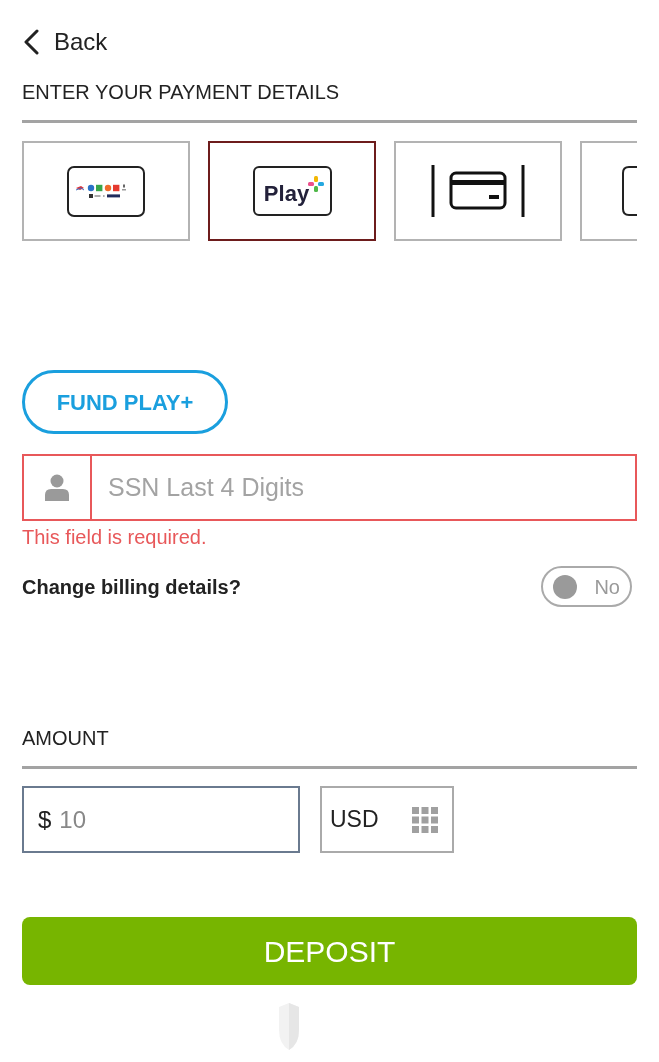 The height and width of the screenshot is (1062, 659). I want to click on error-message: This field is required., so click(114, 537).